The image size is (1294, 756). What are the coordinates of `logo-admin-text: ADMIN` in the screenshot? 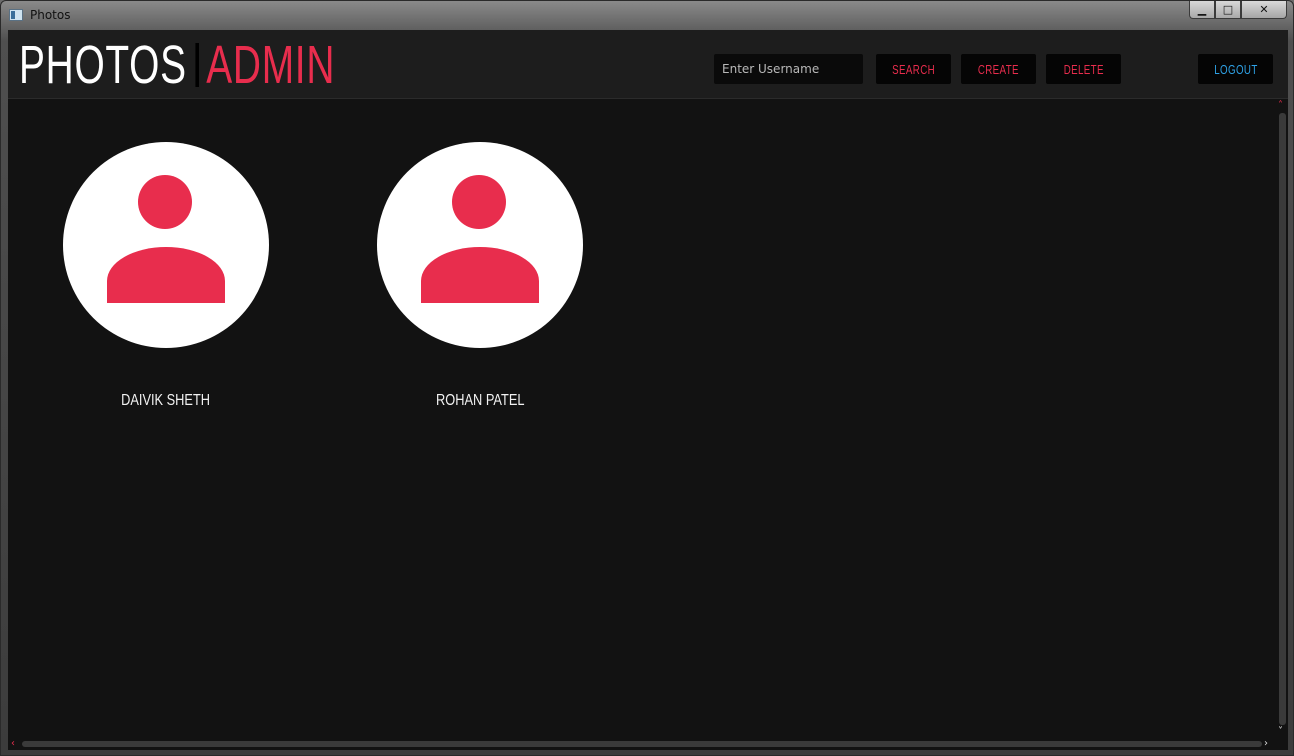 It's located at (271, 65).